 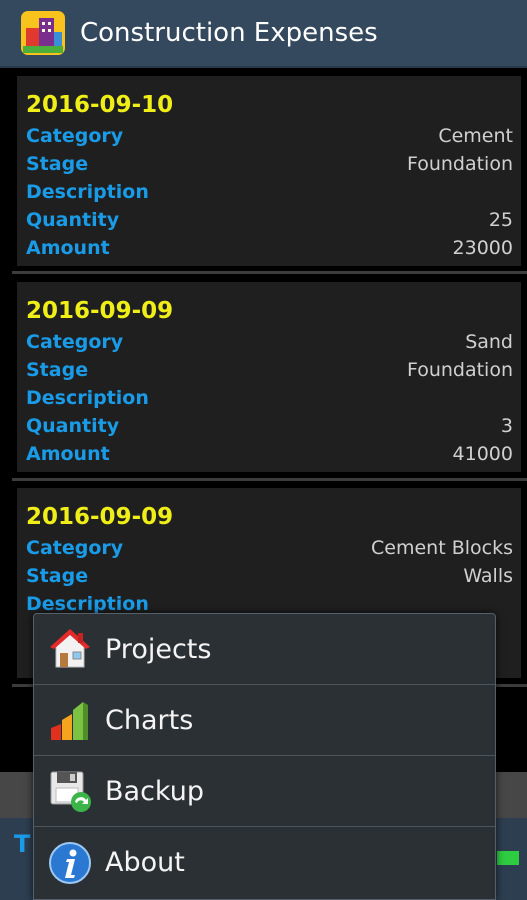 I want to click on app-bar: Construction Expenses, so click(x=263, y=34).